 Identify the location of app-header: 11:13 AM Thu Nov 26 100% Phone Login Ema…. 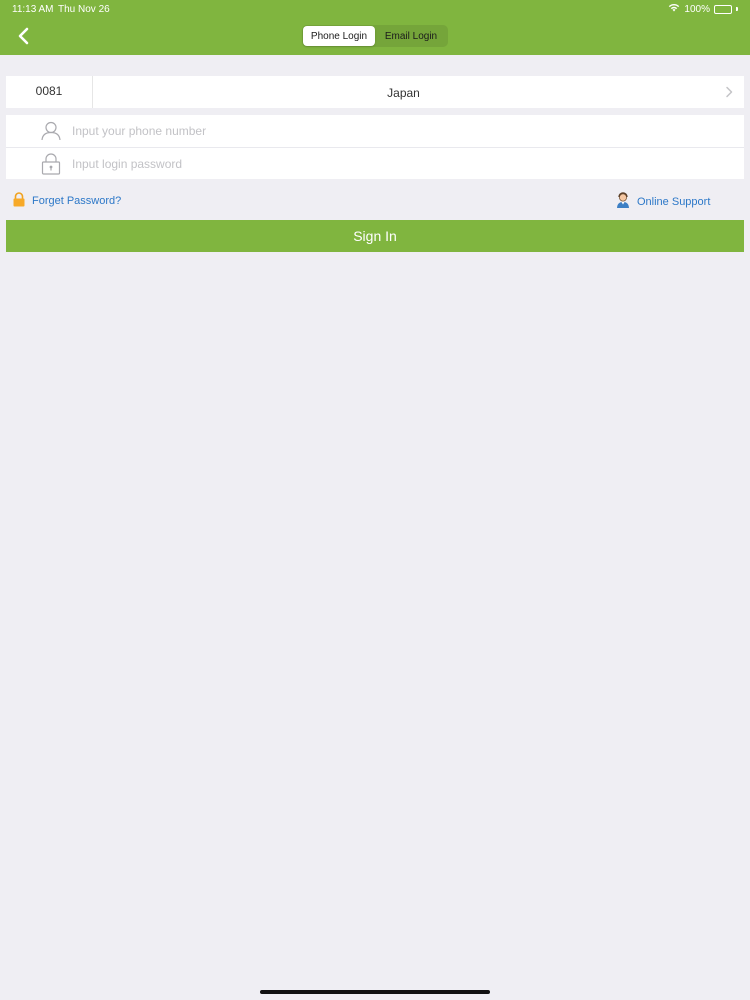
(375, 27).